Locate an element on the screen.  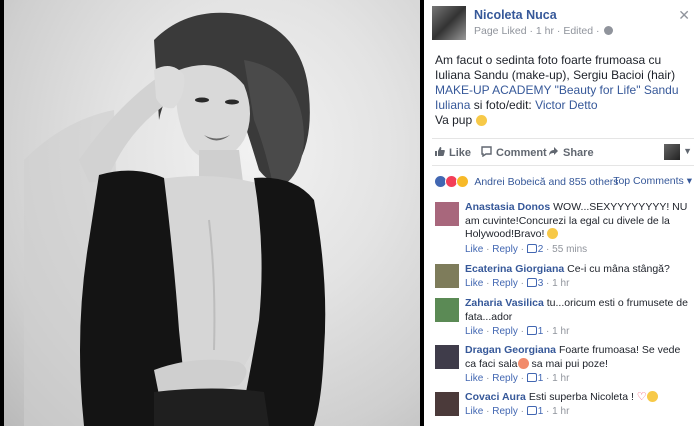
comment-footer: Like · Reply · 2 · 55 mins is located at coordinates (526, 249).